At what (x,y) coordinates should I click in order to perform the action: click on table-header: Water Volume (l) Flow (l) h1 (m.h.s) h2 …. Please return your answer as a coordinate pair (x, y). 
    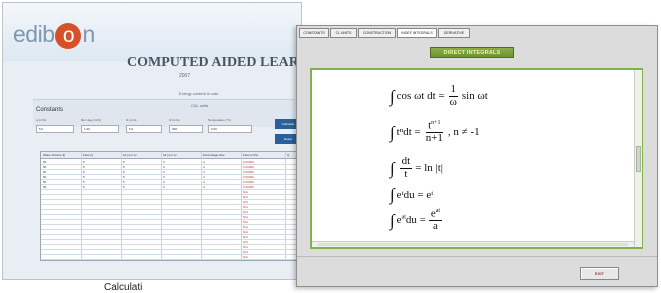
    Looking at the image, I should click on (171, 155).